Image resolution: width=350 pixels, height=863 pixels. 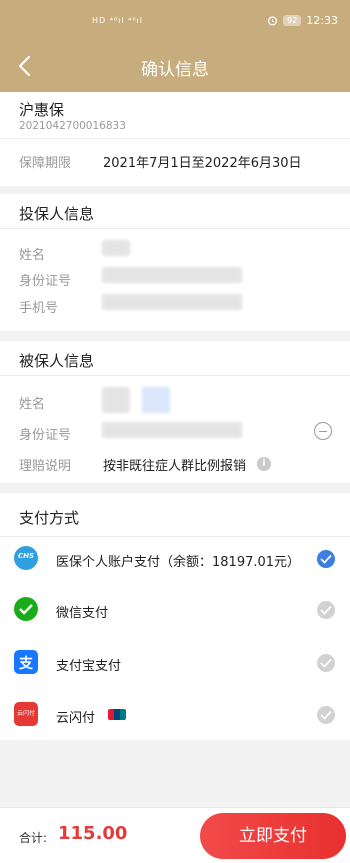 I want to click on nav-bar: 确认信息, so click(x=175, y=66).